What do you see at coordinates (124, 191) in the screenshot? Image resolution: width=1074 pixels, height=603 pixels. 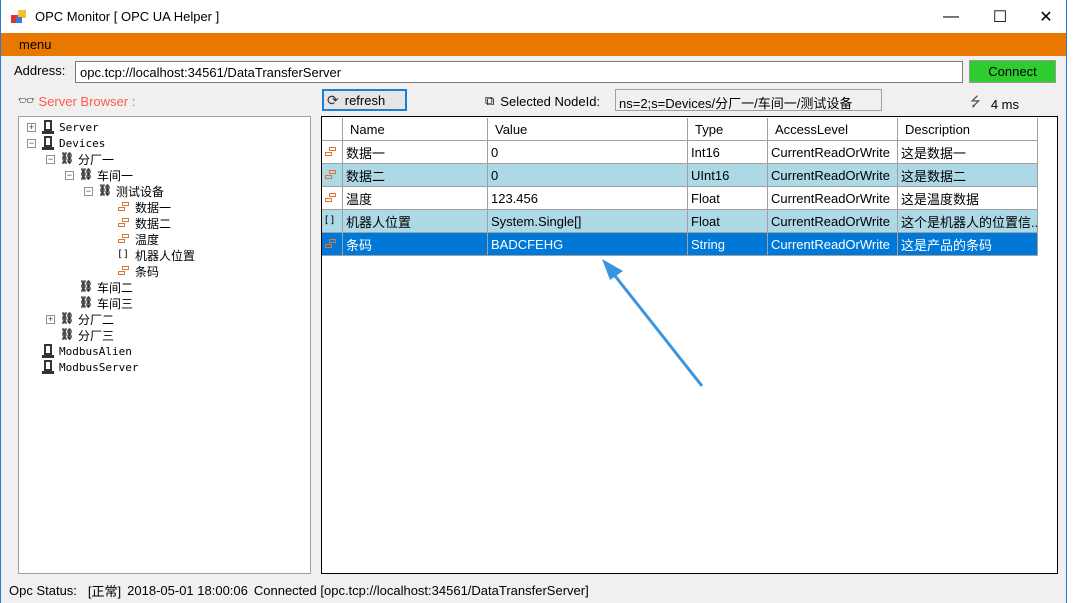 I see `tree-node: − ⛓ 测试设备` at bounding box center [124, 191].